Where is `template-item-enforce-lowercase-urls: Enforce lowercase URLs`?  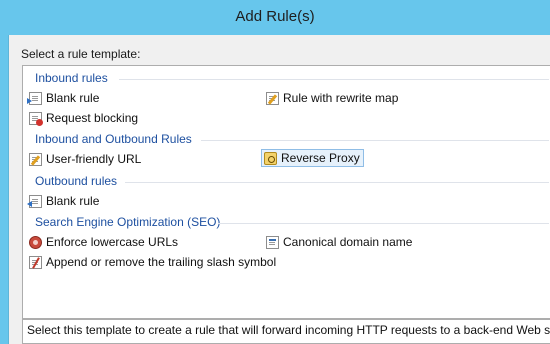
template-item-enforce-lowercase-urls: Enforce lowercase URLs is located at coordinates (104, 242).